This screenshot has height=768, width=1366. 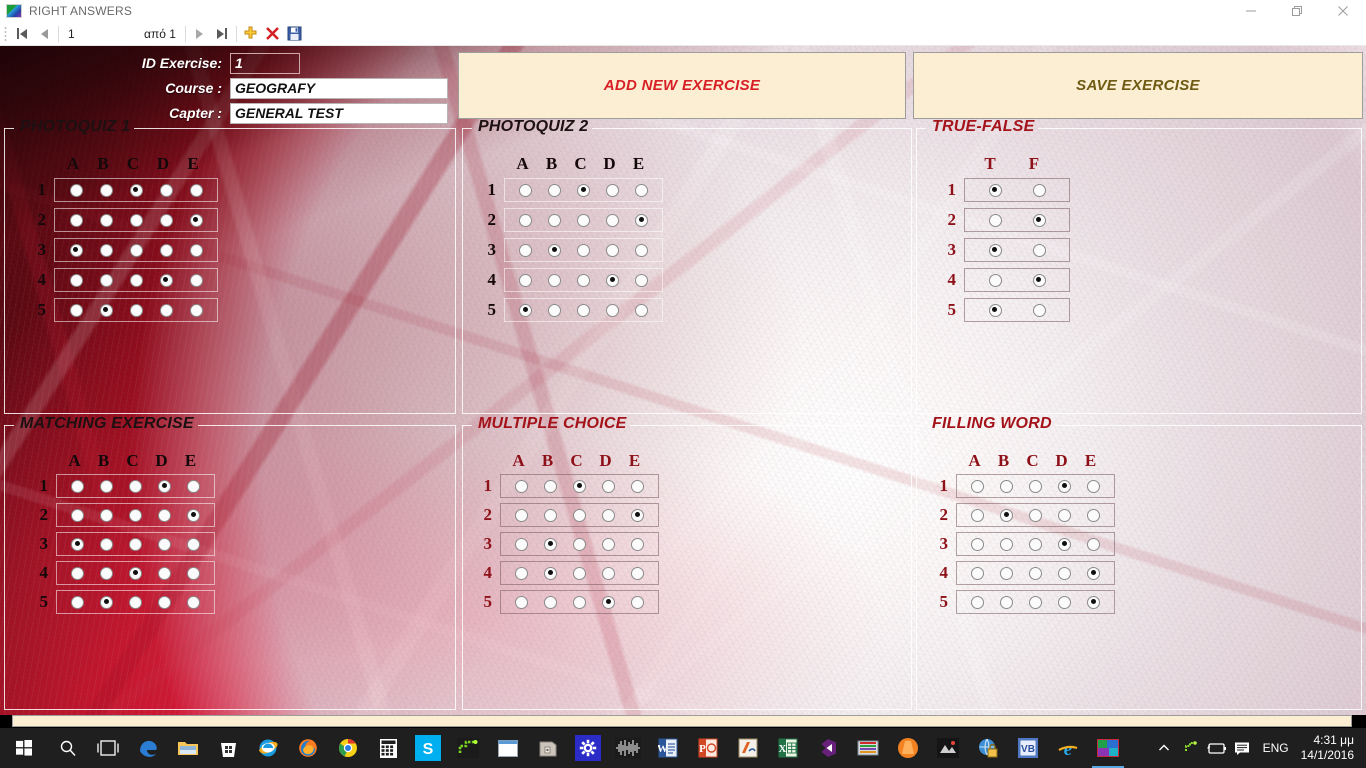 I want to click on calculator-button, so click(x=388, y=748).